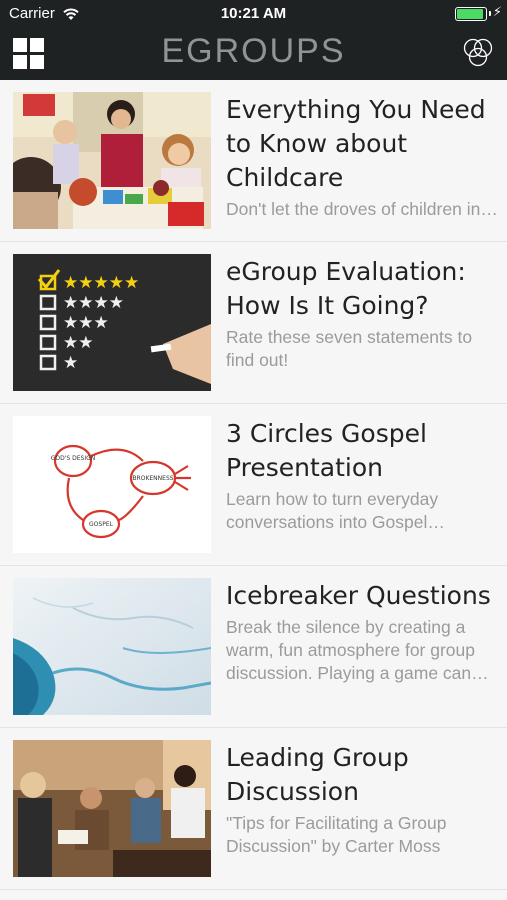 This screenshot has height=900, width=507. Describe the element at coordinates (346, 288) in the screenshot. I see `article-title: eGroup Evaluation: How Is It Going?` at that location.